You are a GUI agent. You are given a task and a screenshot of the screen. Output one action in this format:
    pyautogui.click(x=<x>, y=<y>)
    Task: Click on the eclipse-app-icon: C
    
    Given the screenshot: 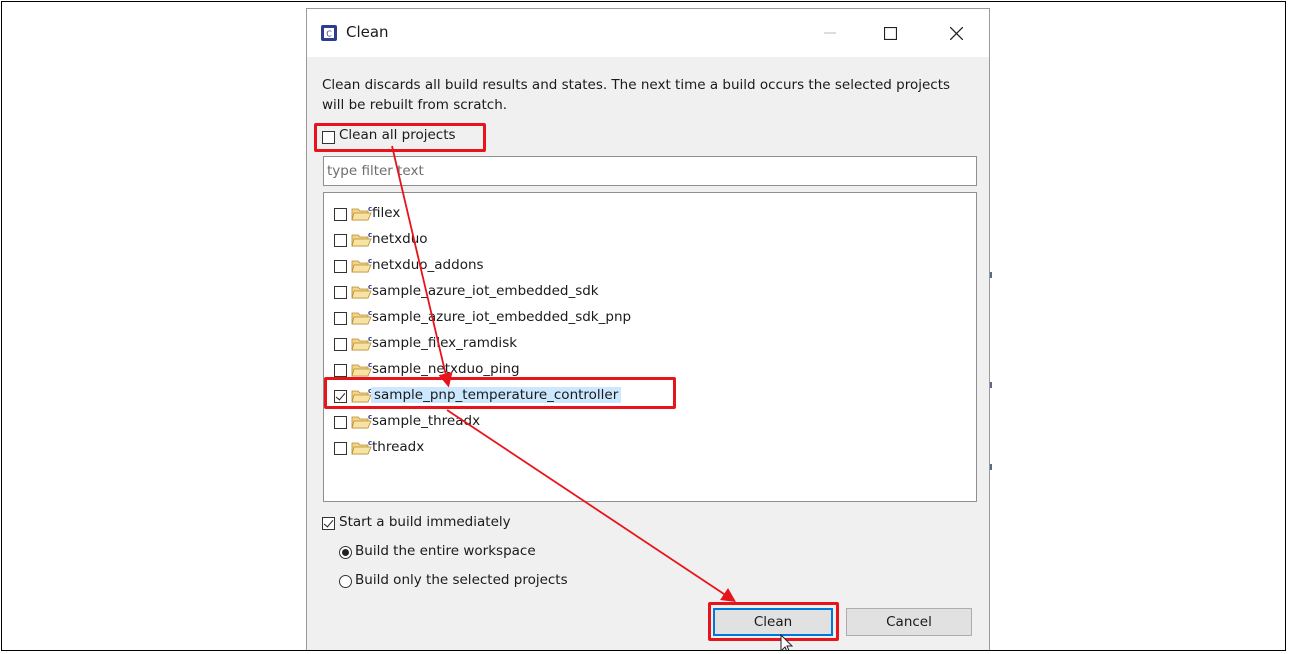 What is the action you would take?
    pyautogui.click(x=329, y=33)
    